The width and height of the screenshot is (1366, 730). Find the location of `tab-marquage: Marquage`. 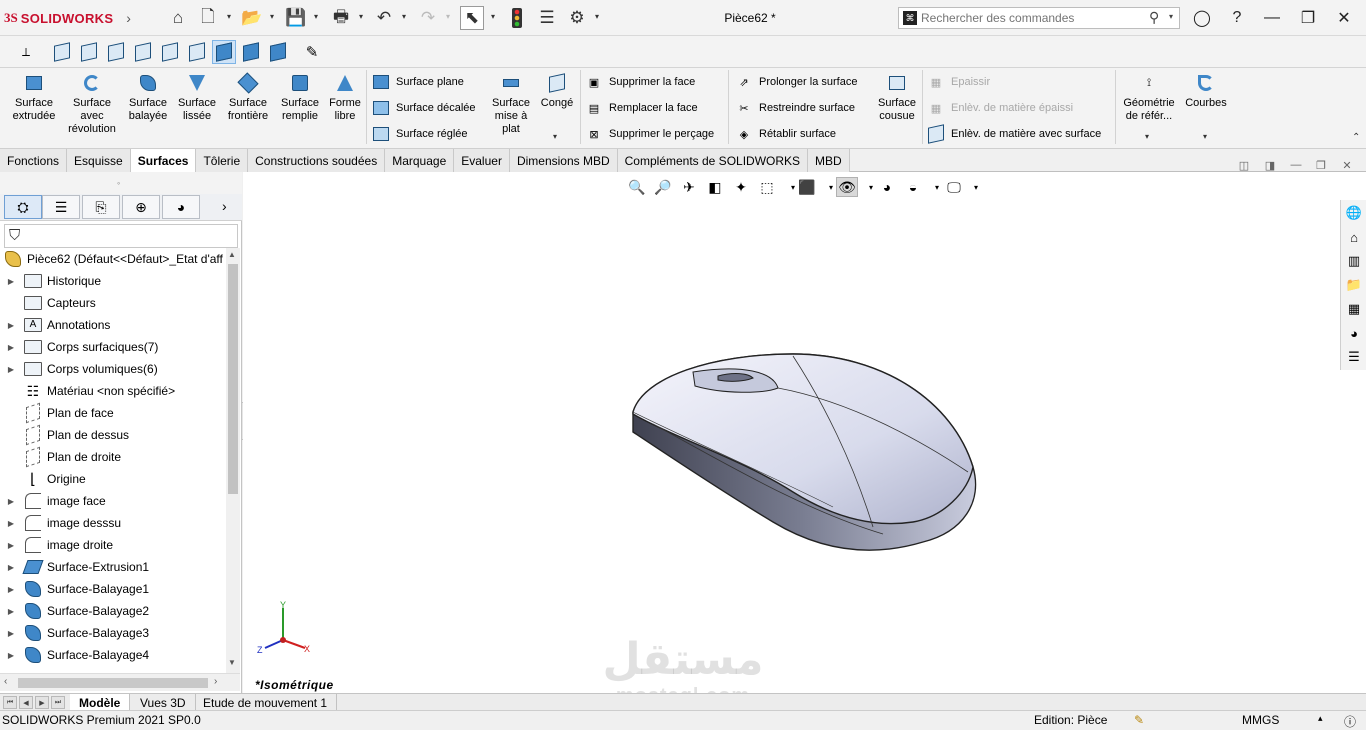

tab-marquage: Marquage is located at coordinates (420, 160).